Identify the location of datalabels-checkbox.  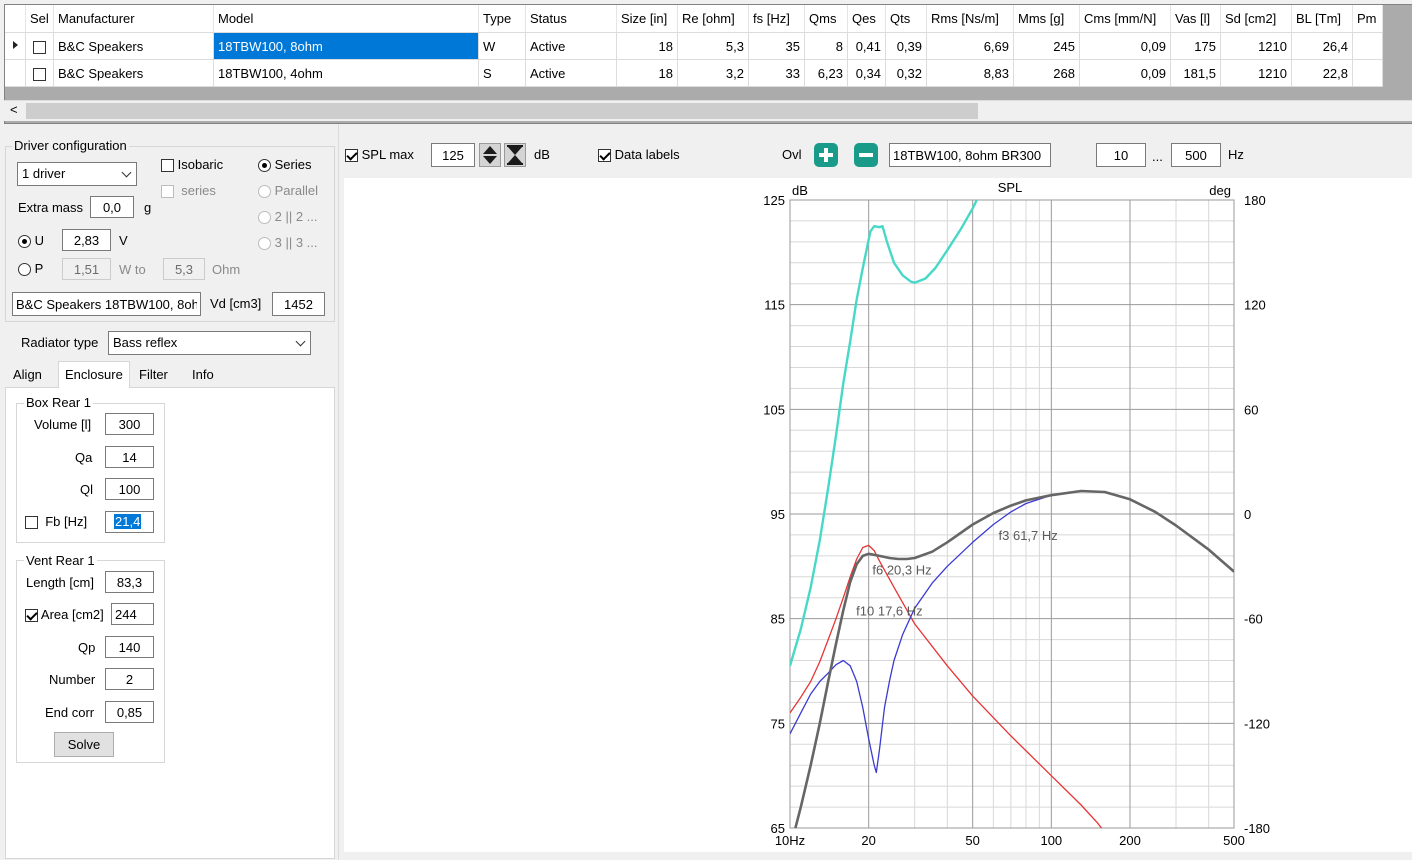
(604, 156).